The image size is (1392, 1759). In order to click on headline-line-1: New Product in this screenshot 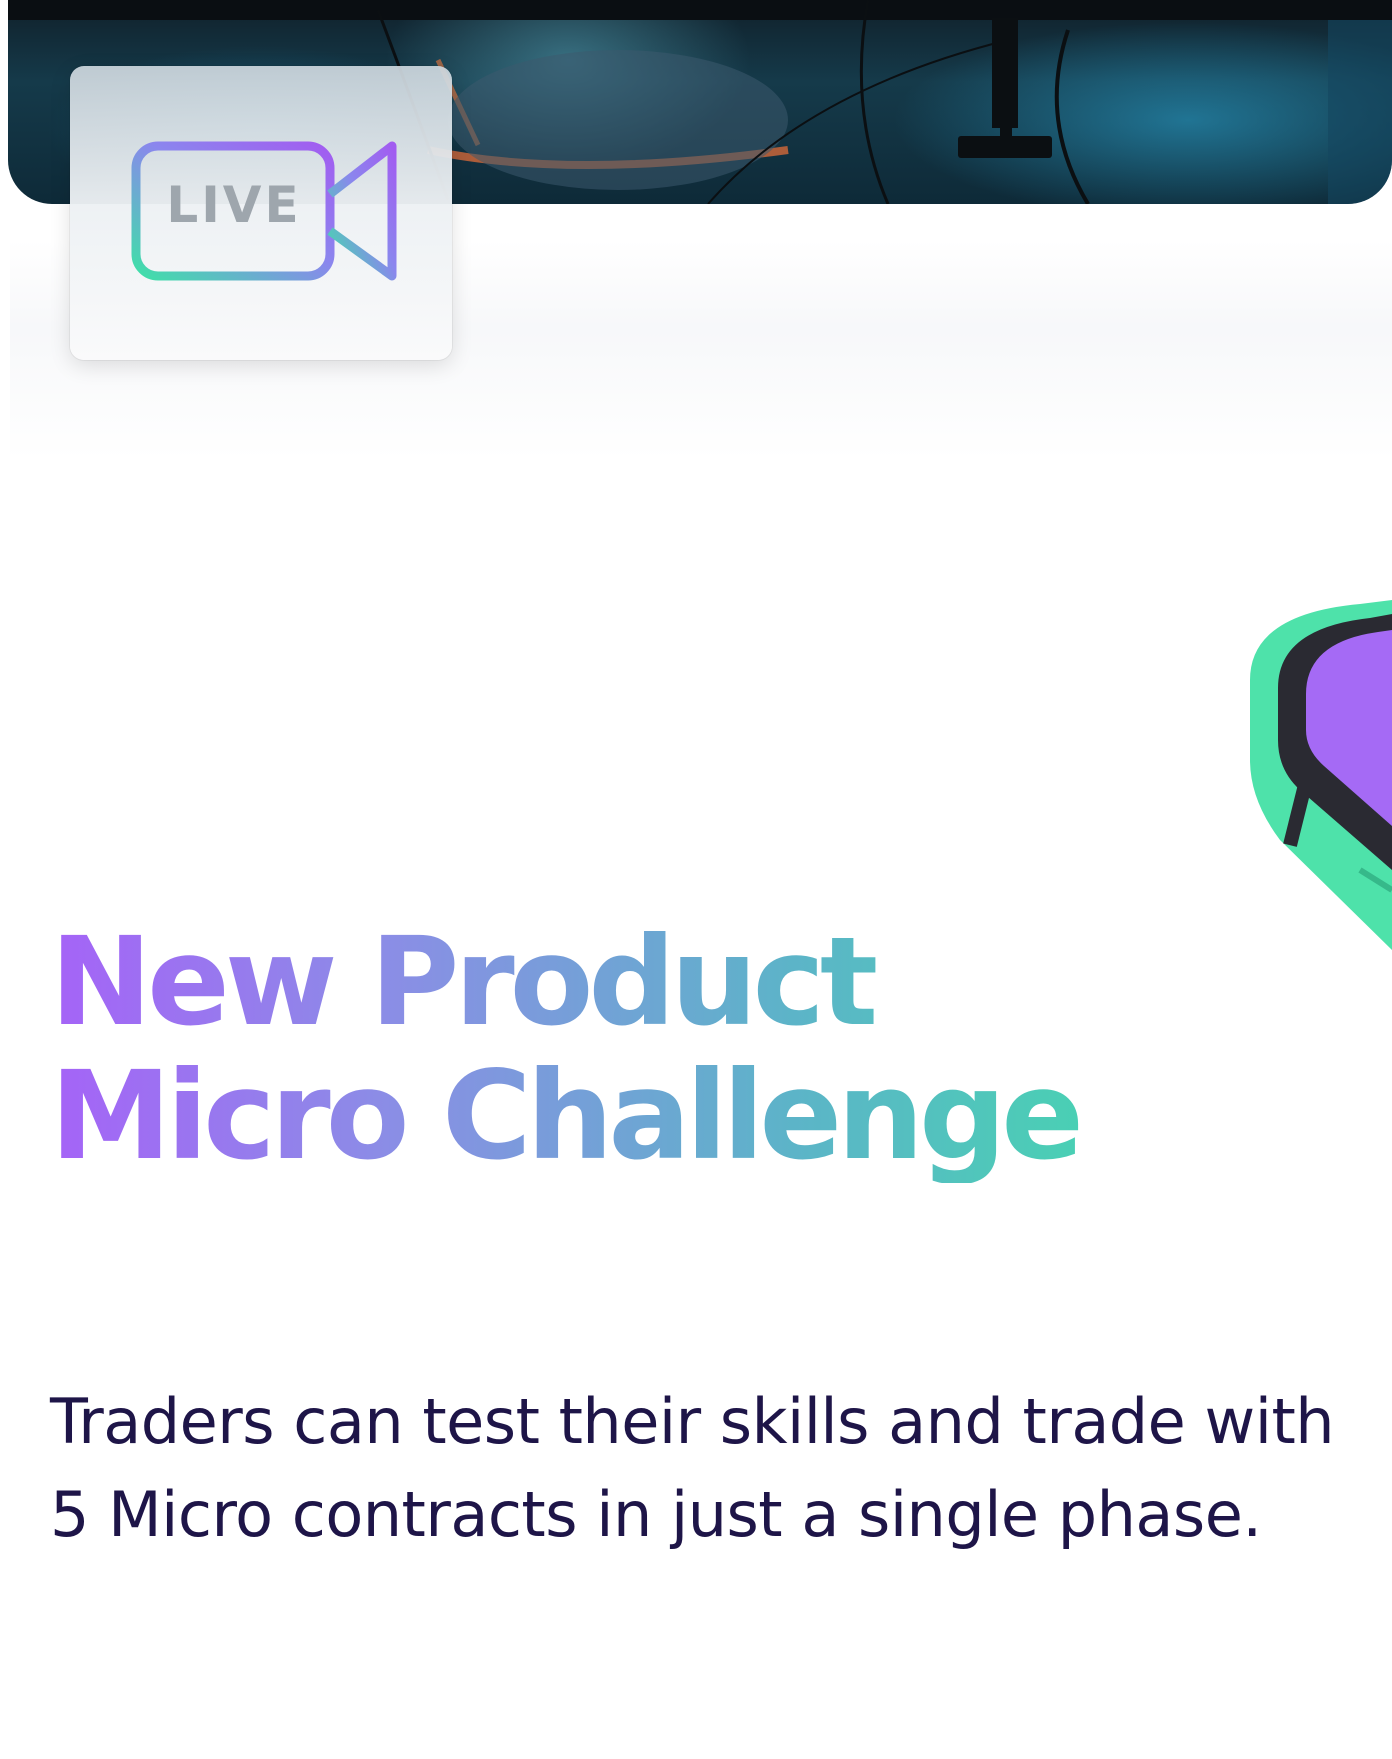, I will do `click(462, 982)`.